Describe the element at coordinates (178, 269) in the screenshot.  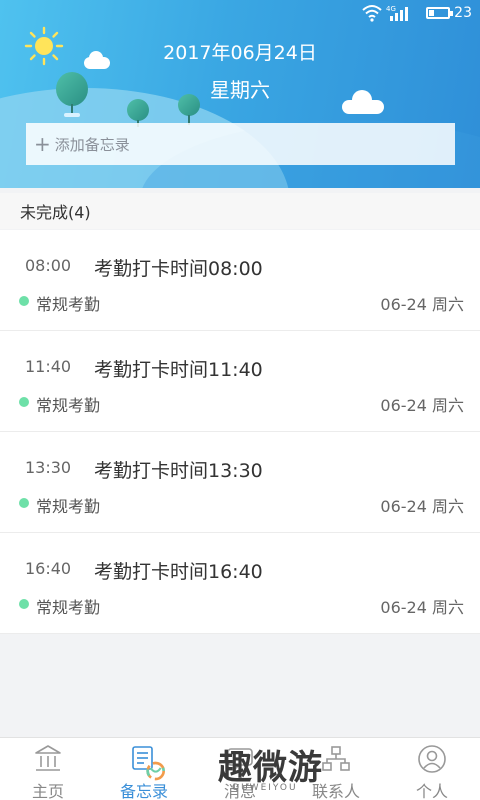
I see `memo-title: 考勤打卡时间08:00` at that location.